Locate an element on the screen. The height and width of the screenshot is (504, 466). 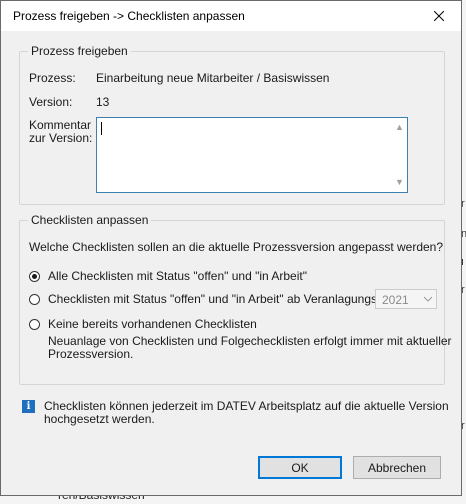
ok-button: OK is located at coordinates (300, 467).